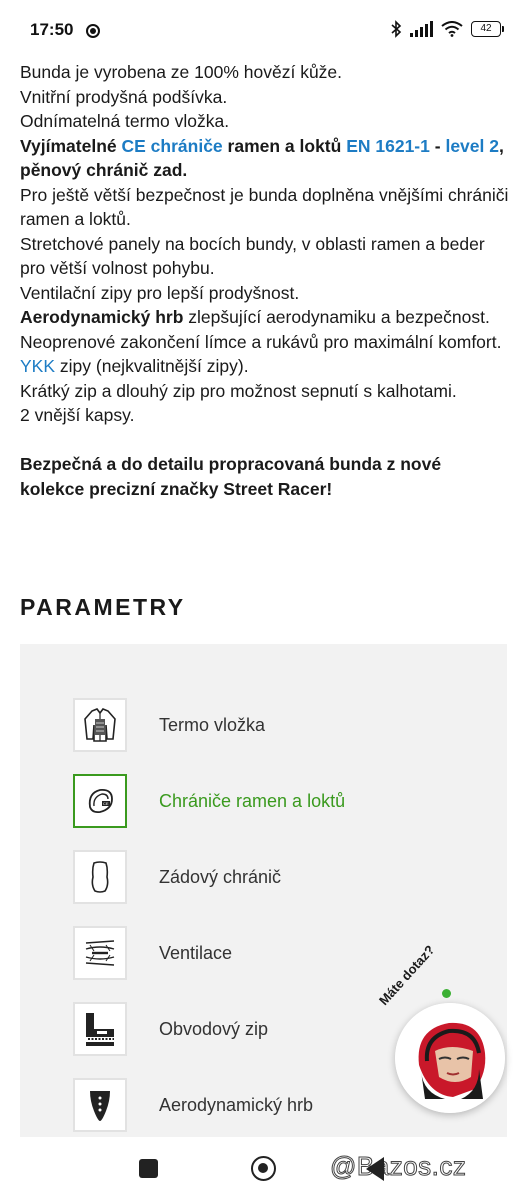  I want to click on focus-mode-icon, so click(93, 31).